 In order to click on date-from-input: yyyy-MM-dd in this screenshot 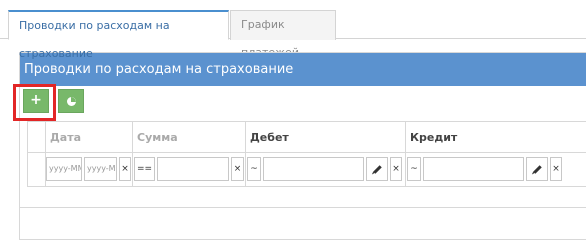, I will do `click(64, 169)`.